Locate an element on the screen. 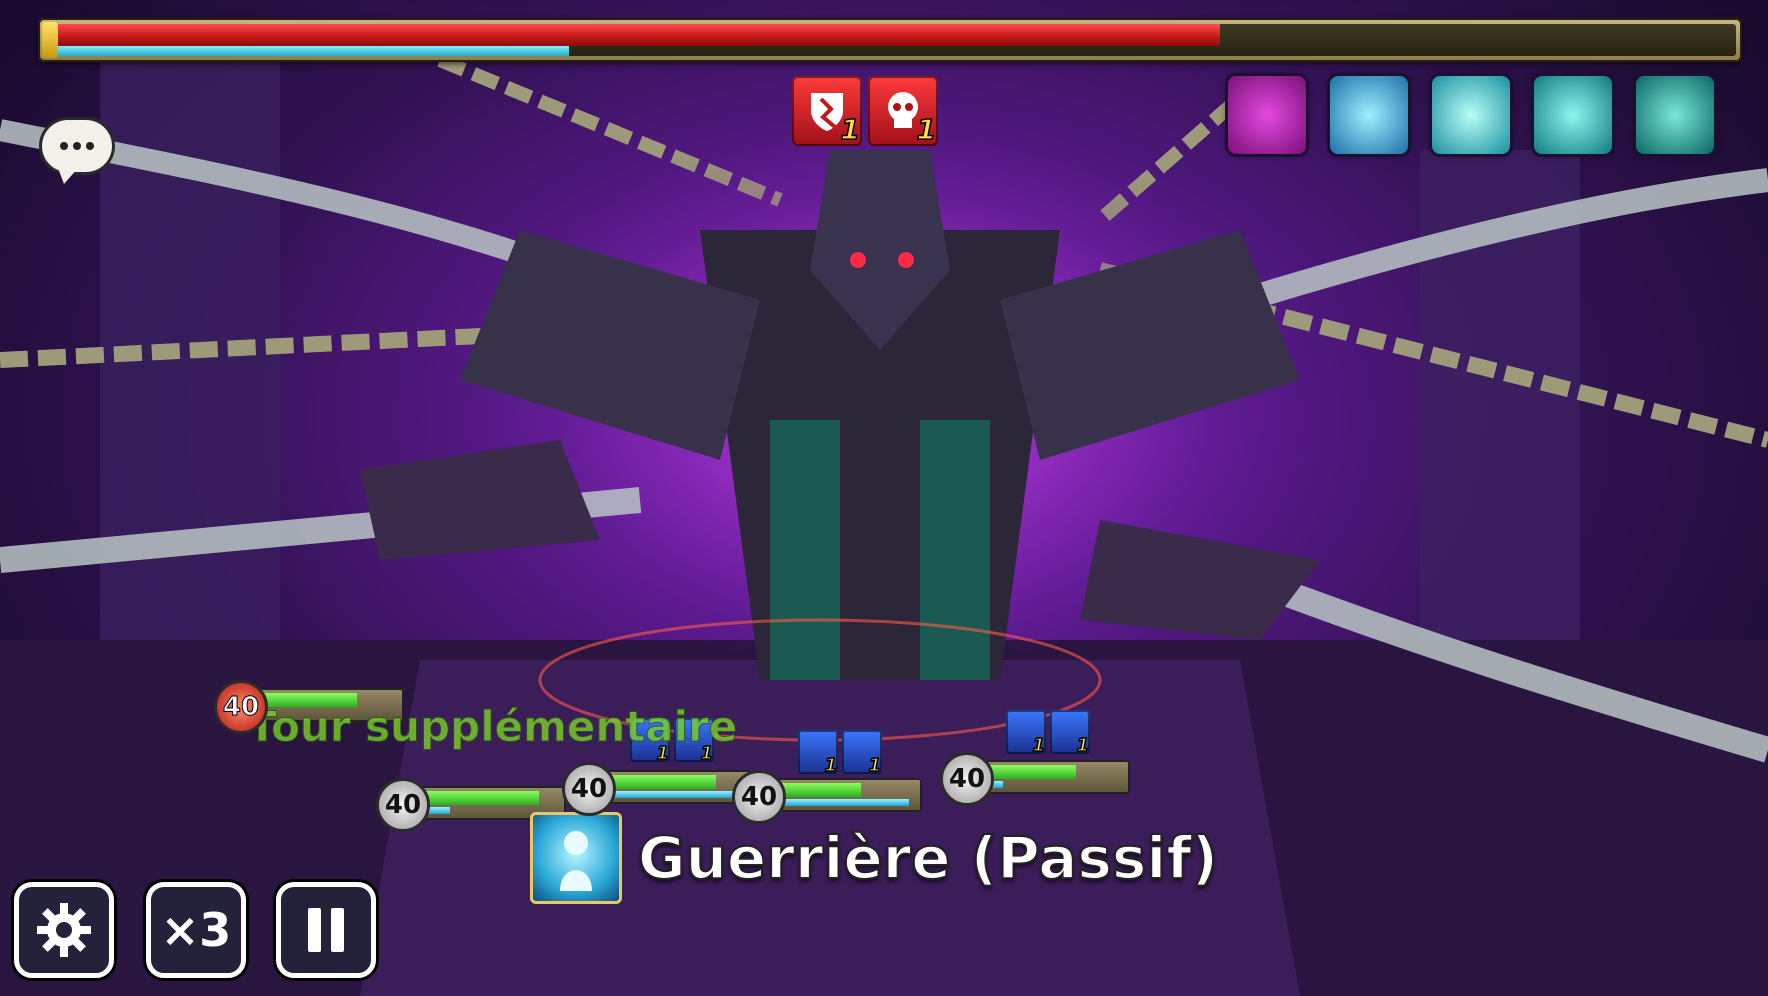 The height and width of the screenshot is (996, 1768). purple-sigil-icon is located at coordinates (1267, 115).